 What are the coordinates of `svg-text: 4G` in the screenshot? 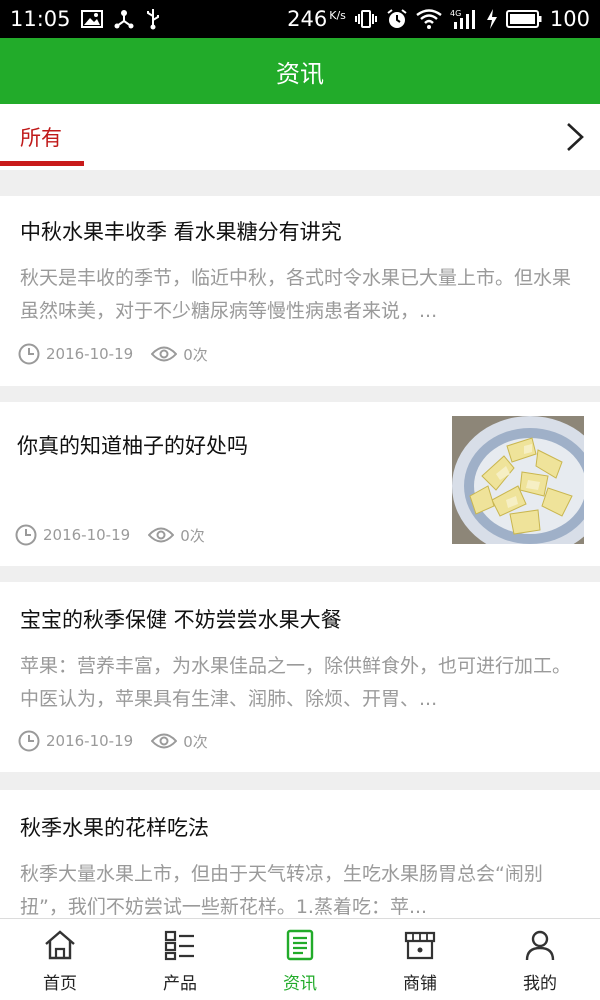 It's located at (455, 13).